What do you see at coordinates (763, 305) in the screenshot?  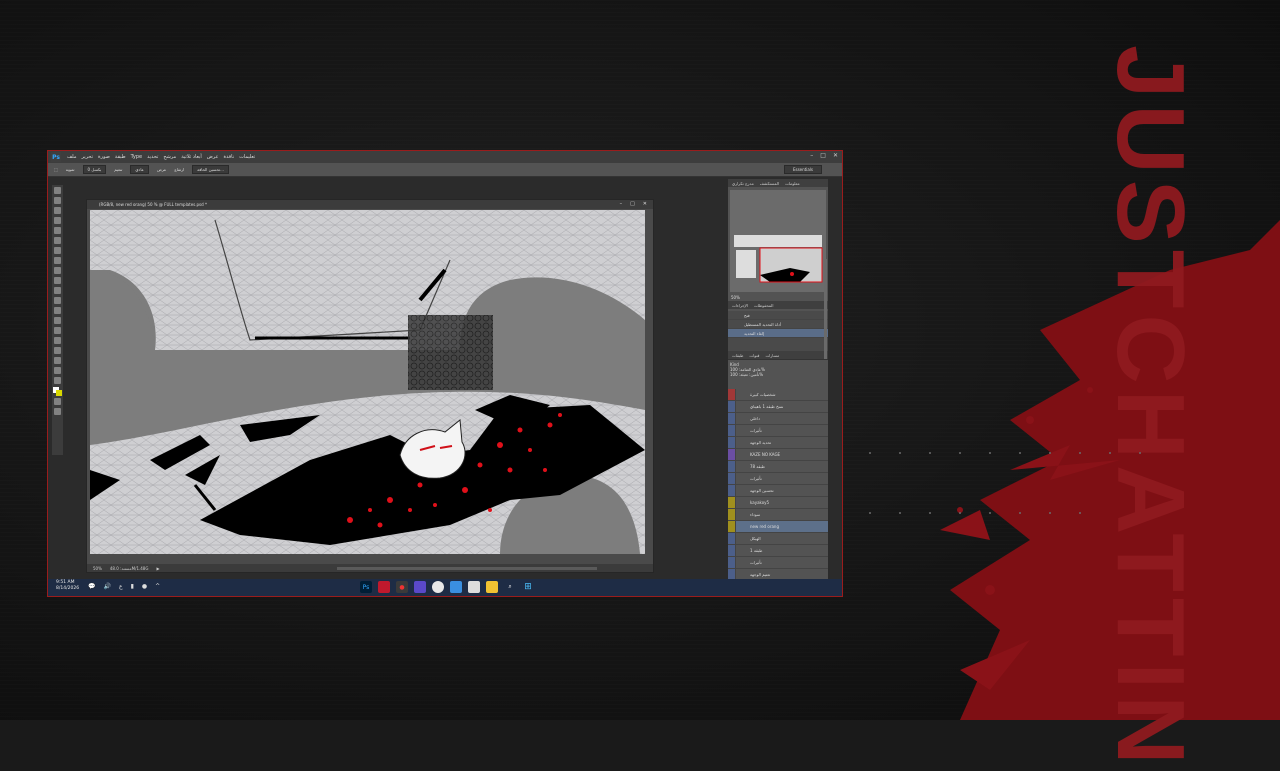 I see `tab-history: المحفوظات` at bounding box center [763, 305].